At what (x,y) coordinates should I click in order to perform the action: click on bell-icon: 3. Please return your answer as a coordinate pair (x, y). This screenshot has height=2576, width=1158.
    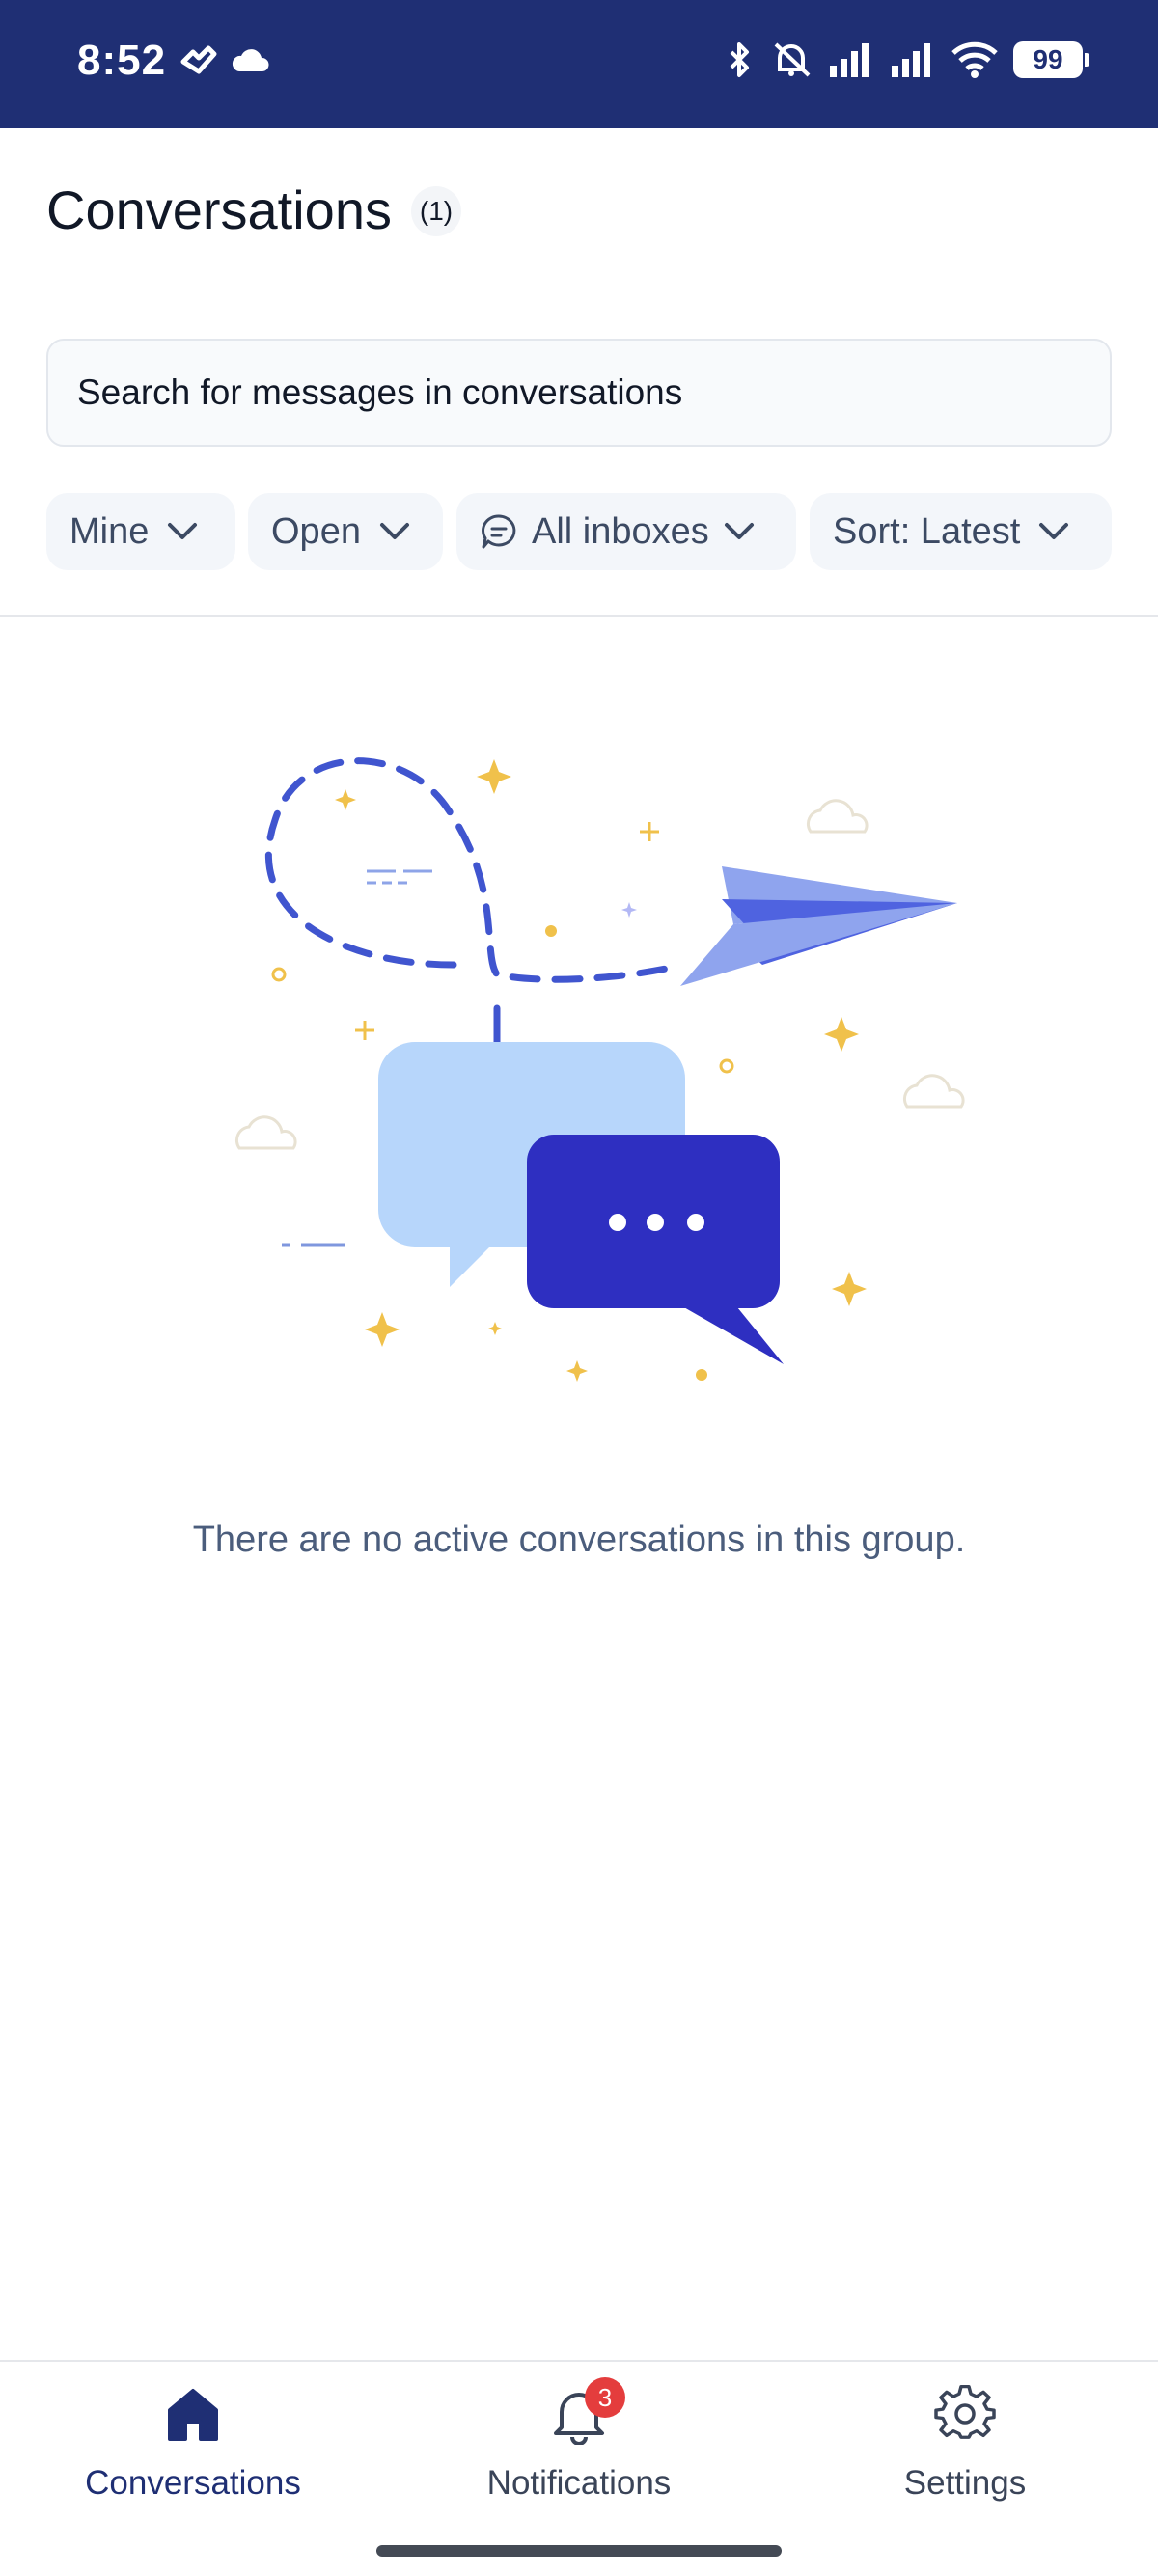
    Looking at the image, I should click on (586, 2412).